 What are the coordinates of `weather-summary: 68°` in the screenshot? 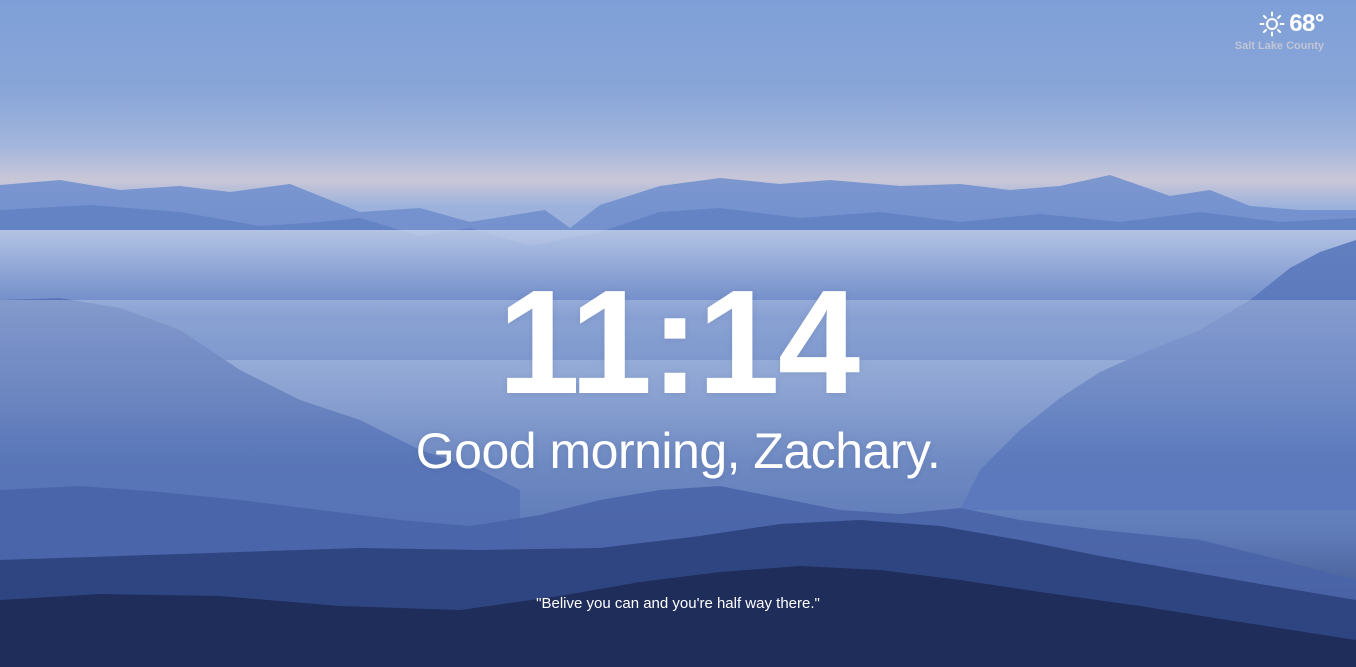 It's located at (1279, 24).